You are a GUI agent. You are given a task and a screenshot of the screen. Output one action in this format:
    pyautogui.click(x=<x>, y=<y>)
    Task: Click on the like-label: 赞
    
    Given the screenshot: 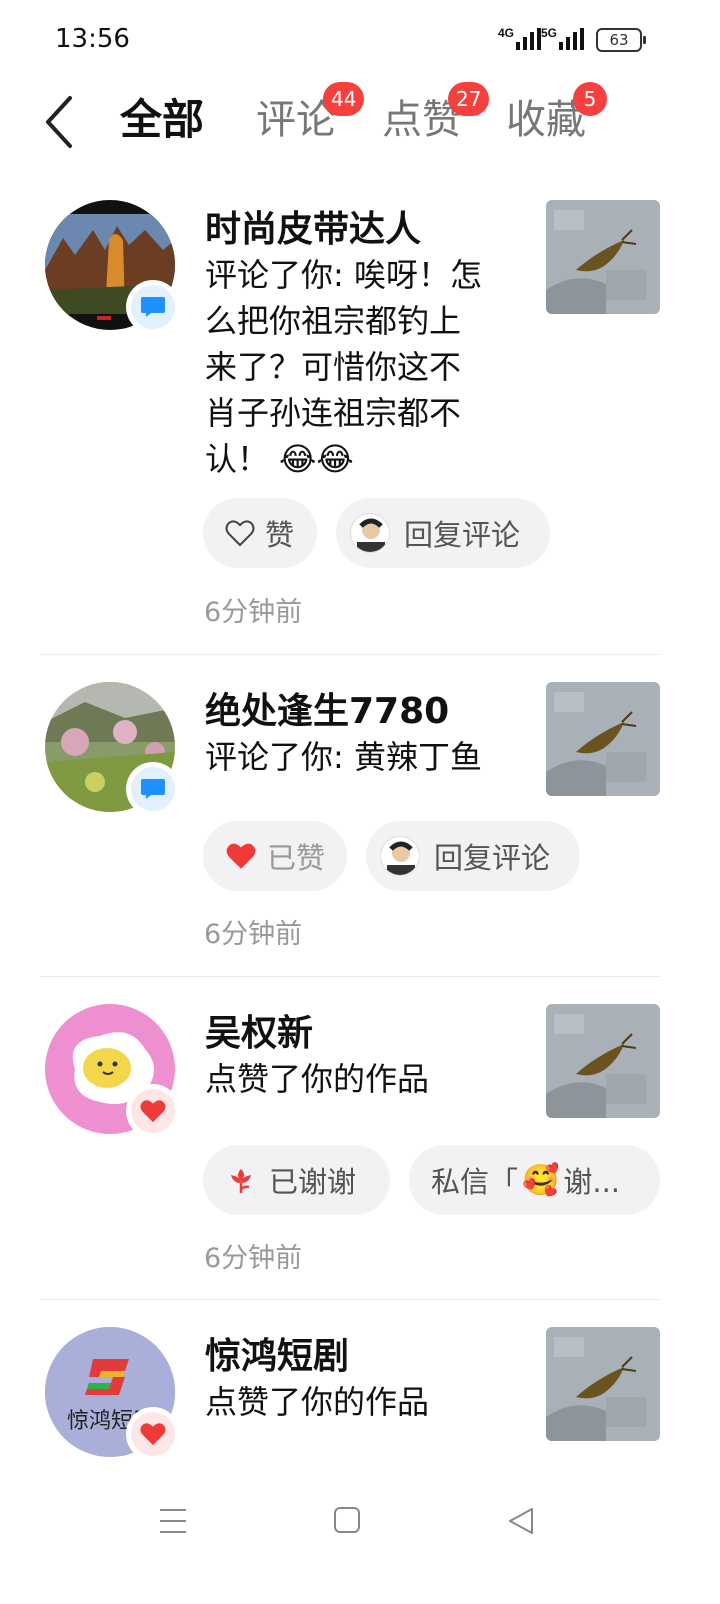 What is the action you would take?
    pyautogui.click(x=280, y=535)
    